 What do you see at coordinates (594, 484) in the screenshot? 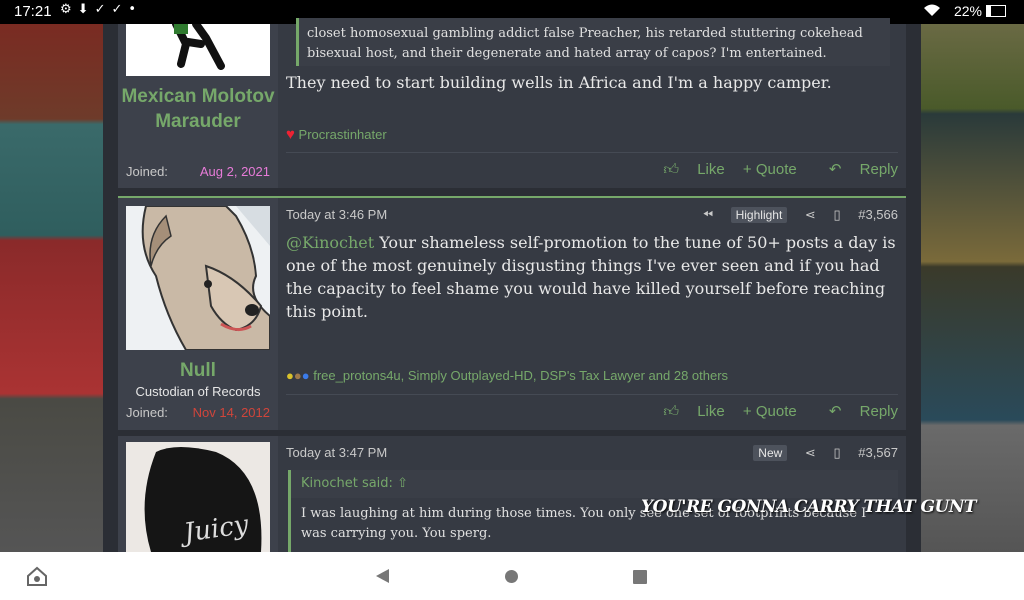
I see `quote-header: Kinochet said: ⇧` at bounding box center [594, 484].